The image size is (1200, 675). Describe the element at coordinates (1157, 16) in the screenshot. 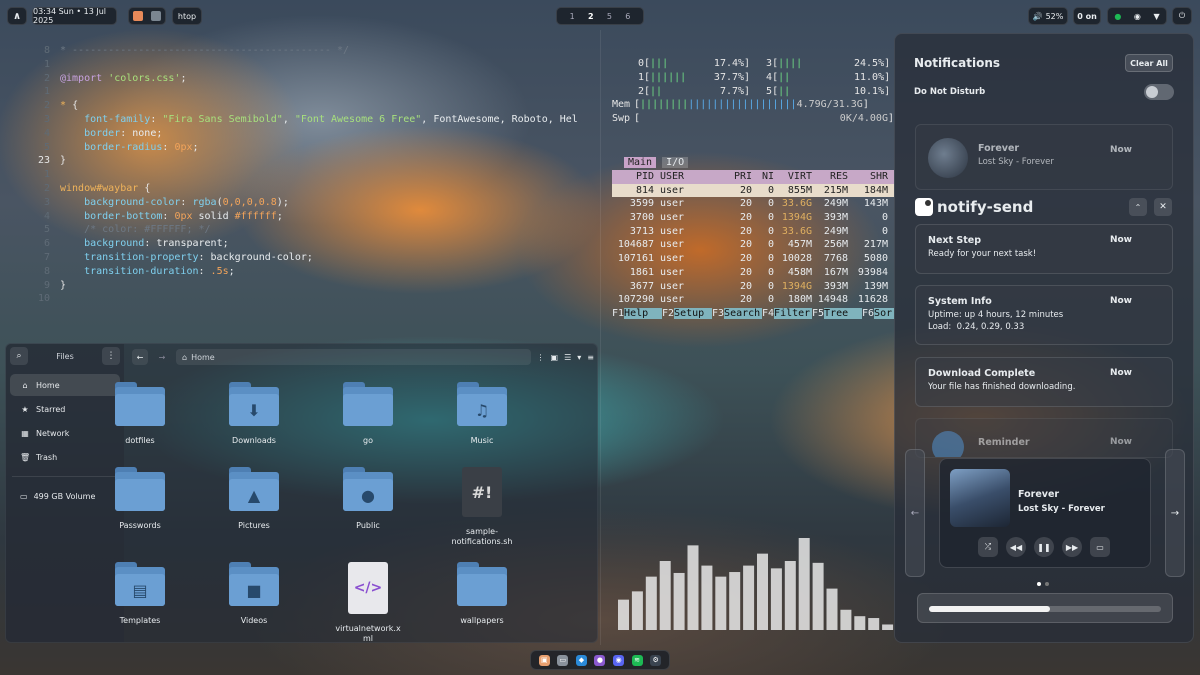

I see `wifi-icon: ▼` at that location.